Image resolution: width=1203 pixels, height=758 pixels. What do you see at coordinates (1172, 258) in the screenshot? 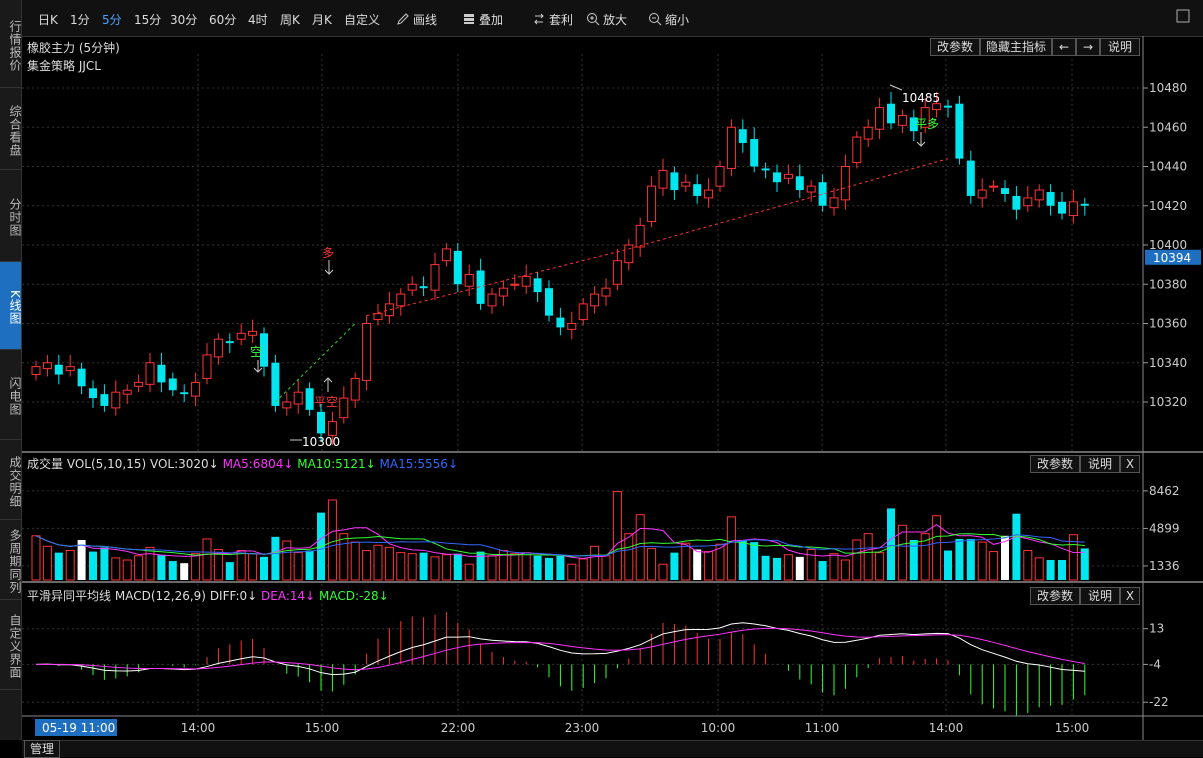
I see `current-price-label: 10394` at bounding box center [1172, 258].